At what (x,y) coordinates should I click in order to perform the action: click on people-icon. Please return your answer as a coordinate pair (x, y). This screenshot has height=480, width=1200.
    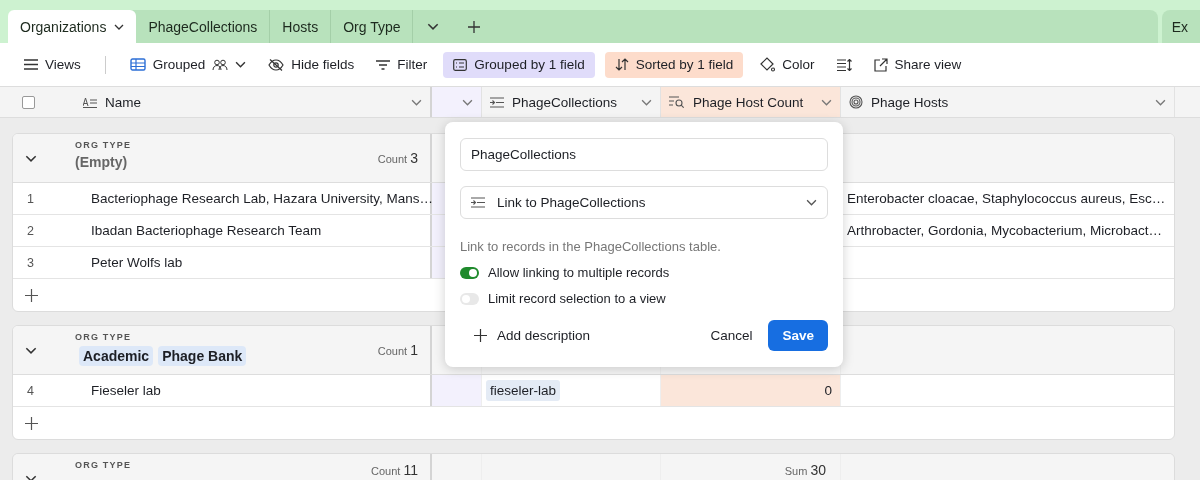
    Looking at the image, I should click on (220, 64).